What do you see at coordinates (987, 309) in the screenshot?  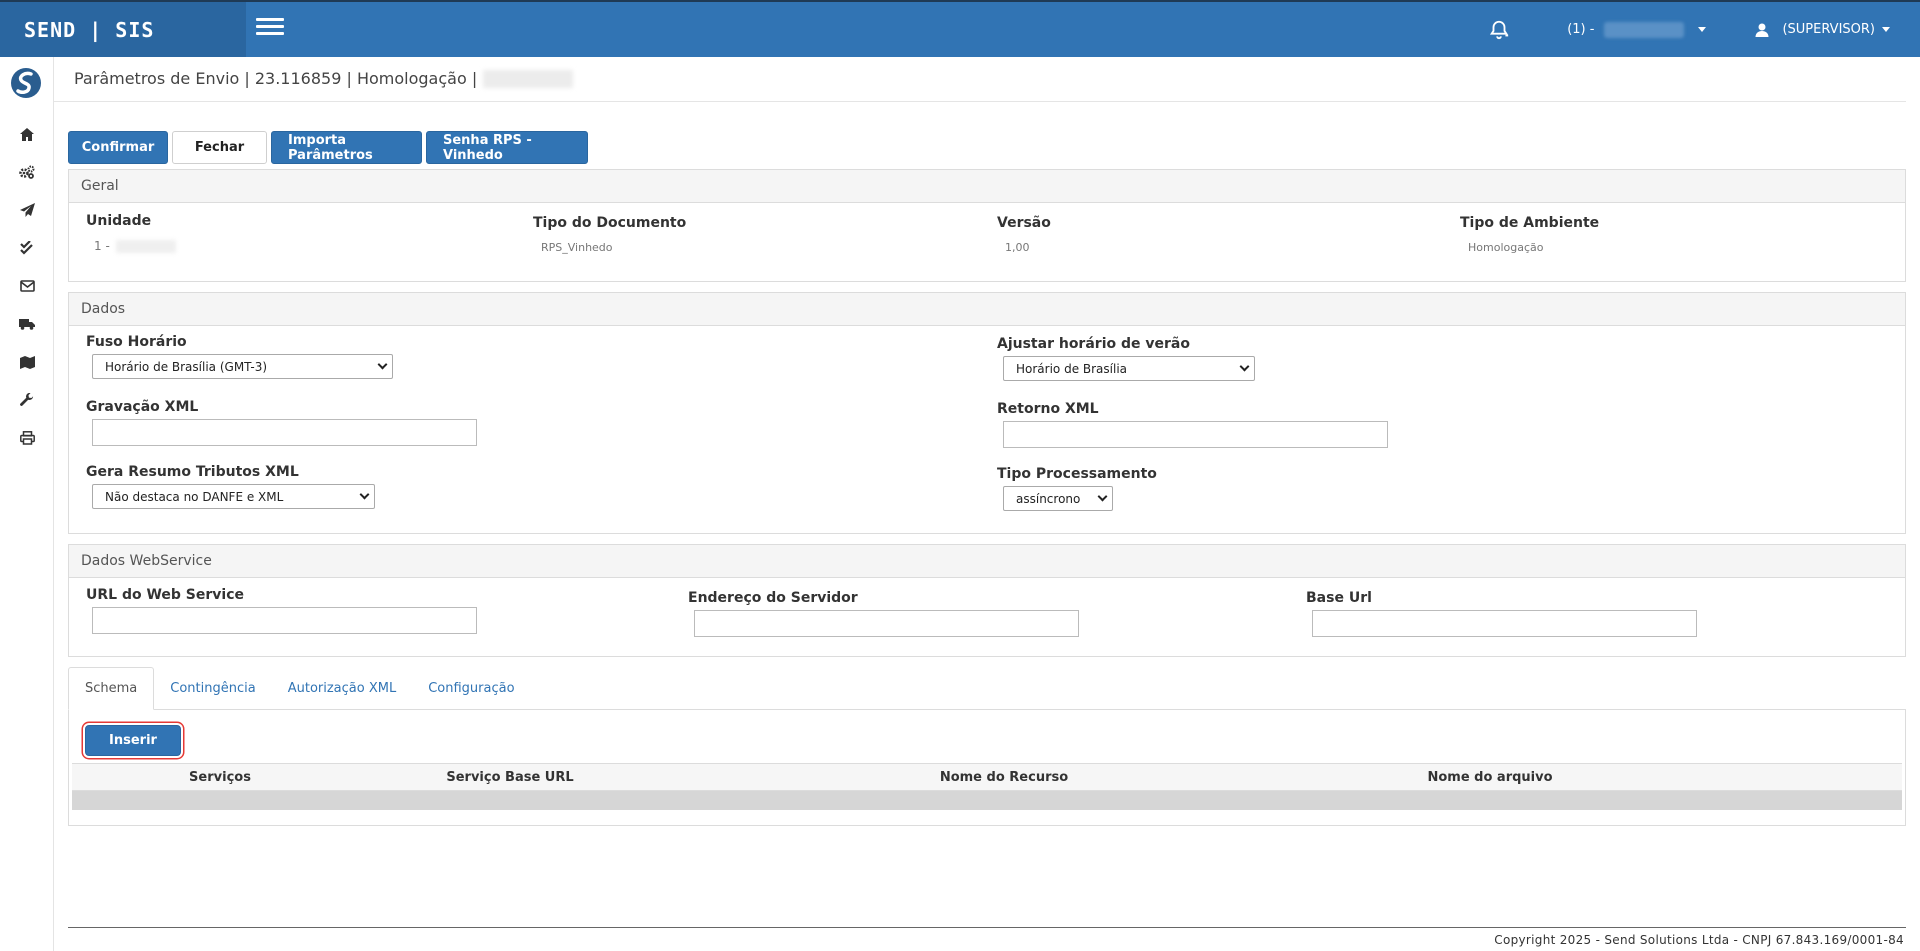 I see `data-panel-heading: Dados` at bounding box center [987, 309].